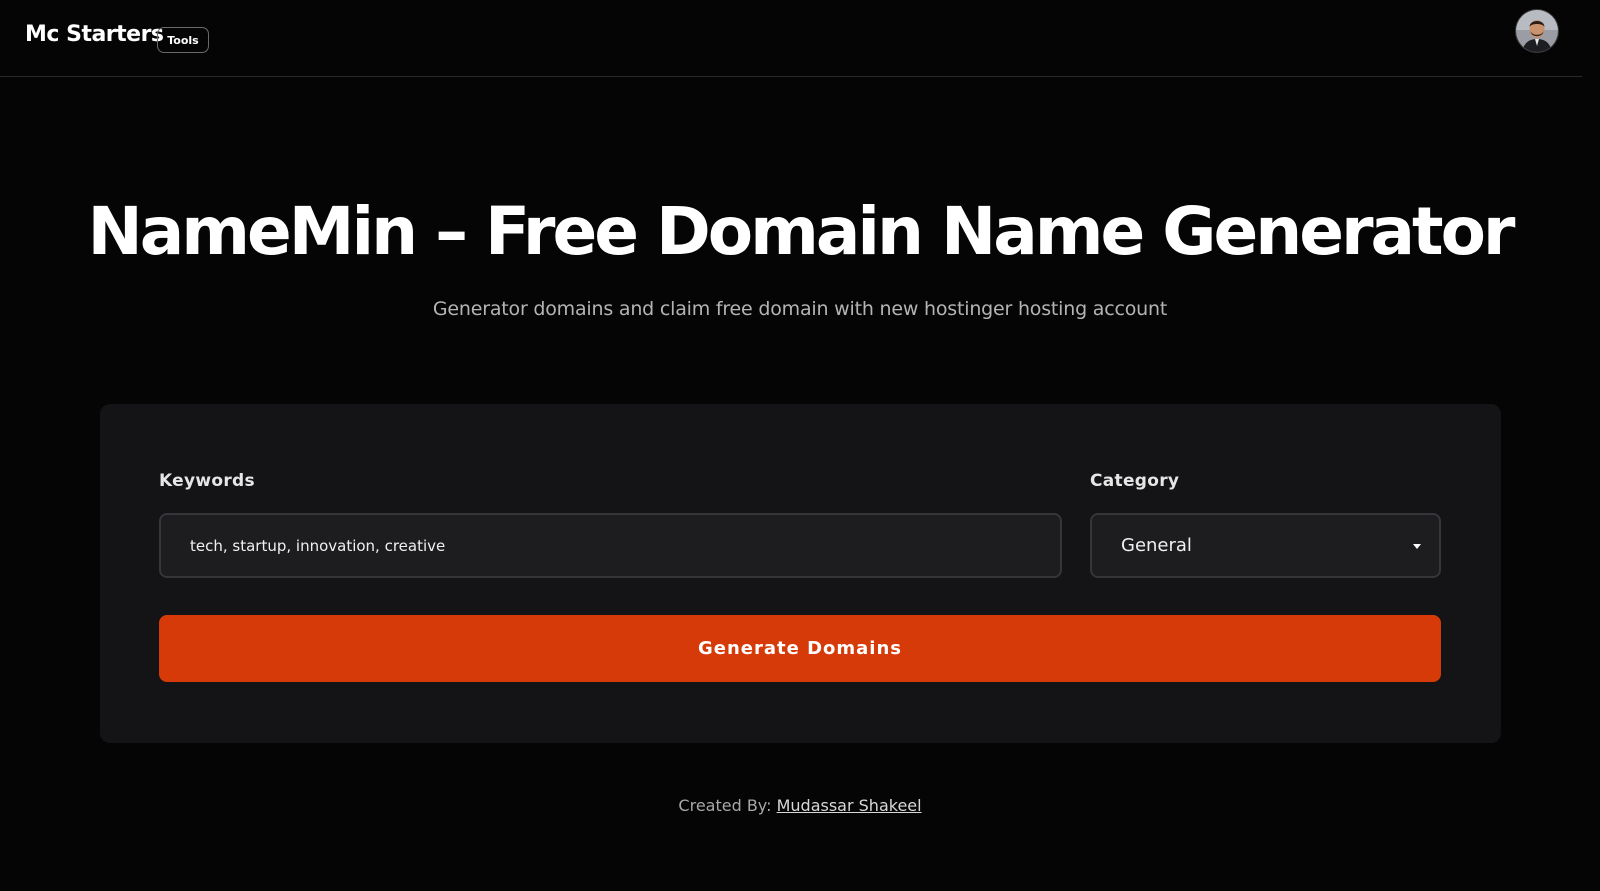 Image resolution: width=1600 pixels, height=891 pixels. What do you see at coordinates (725, 805) in the screenshot?
I see `footer-created-by-label: Created By:` at bounding box center [725, 805].